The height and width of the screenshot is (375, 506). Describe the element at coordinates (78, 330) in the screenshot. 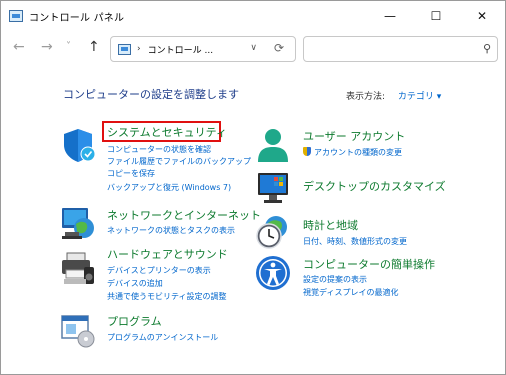

I see `programs-icon` at that location.